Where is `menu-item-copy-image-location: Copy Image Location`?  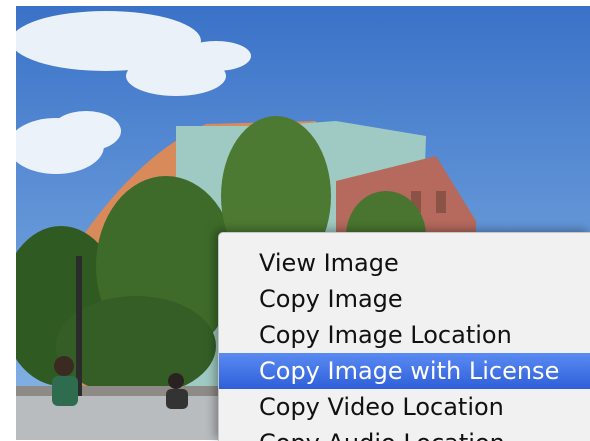
menu-item-copy-image-location: Copy Image Location is located at coordinates (404, 335).